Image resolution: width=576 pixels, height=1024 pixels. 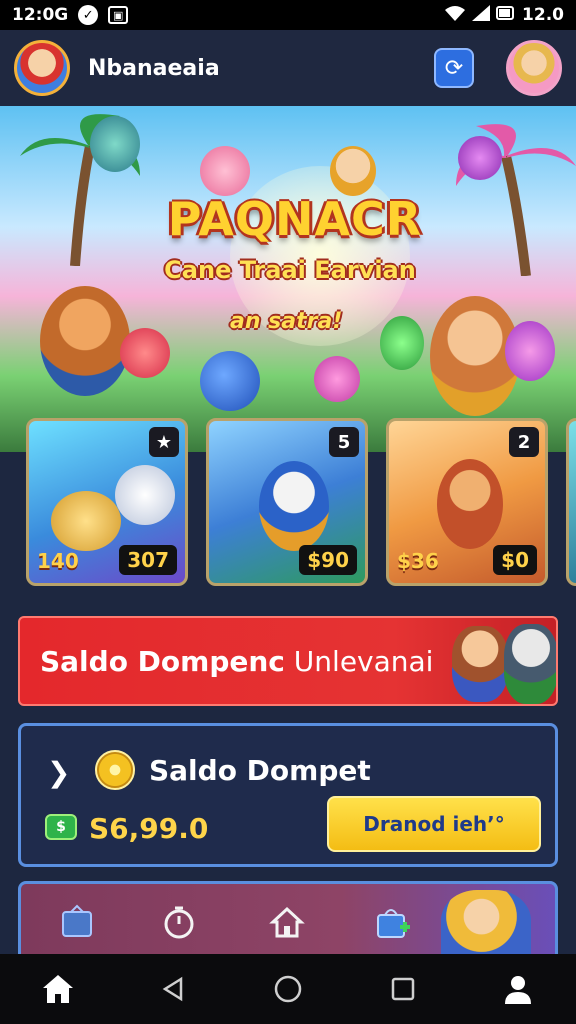 What do you see at coordinates (230, 381) in the screenshot?
I see `blue-creature` at bounding box center [230, 381].